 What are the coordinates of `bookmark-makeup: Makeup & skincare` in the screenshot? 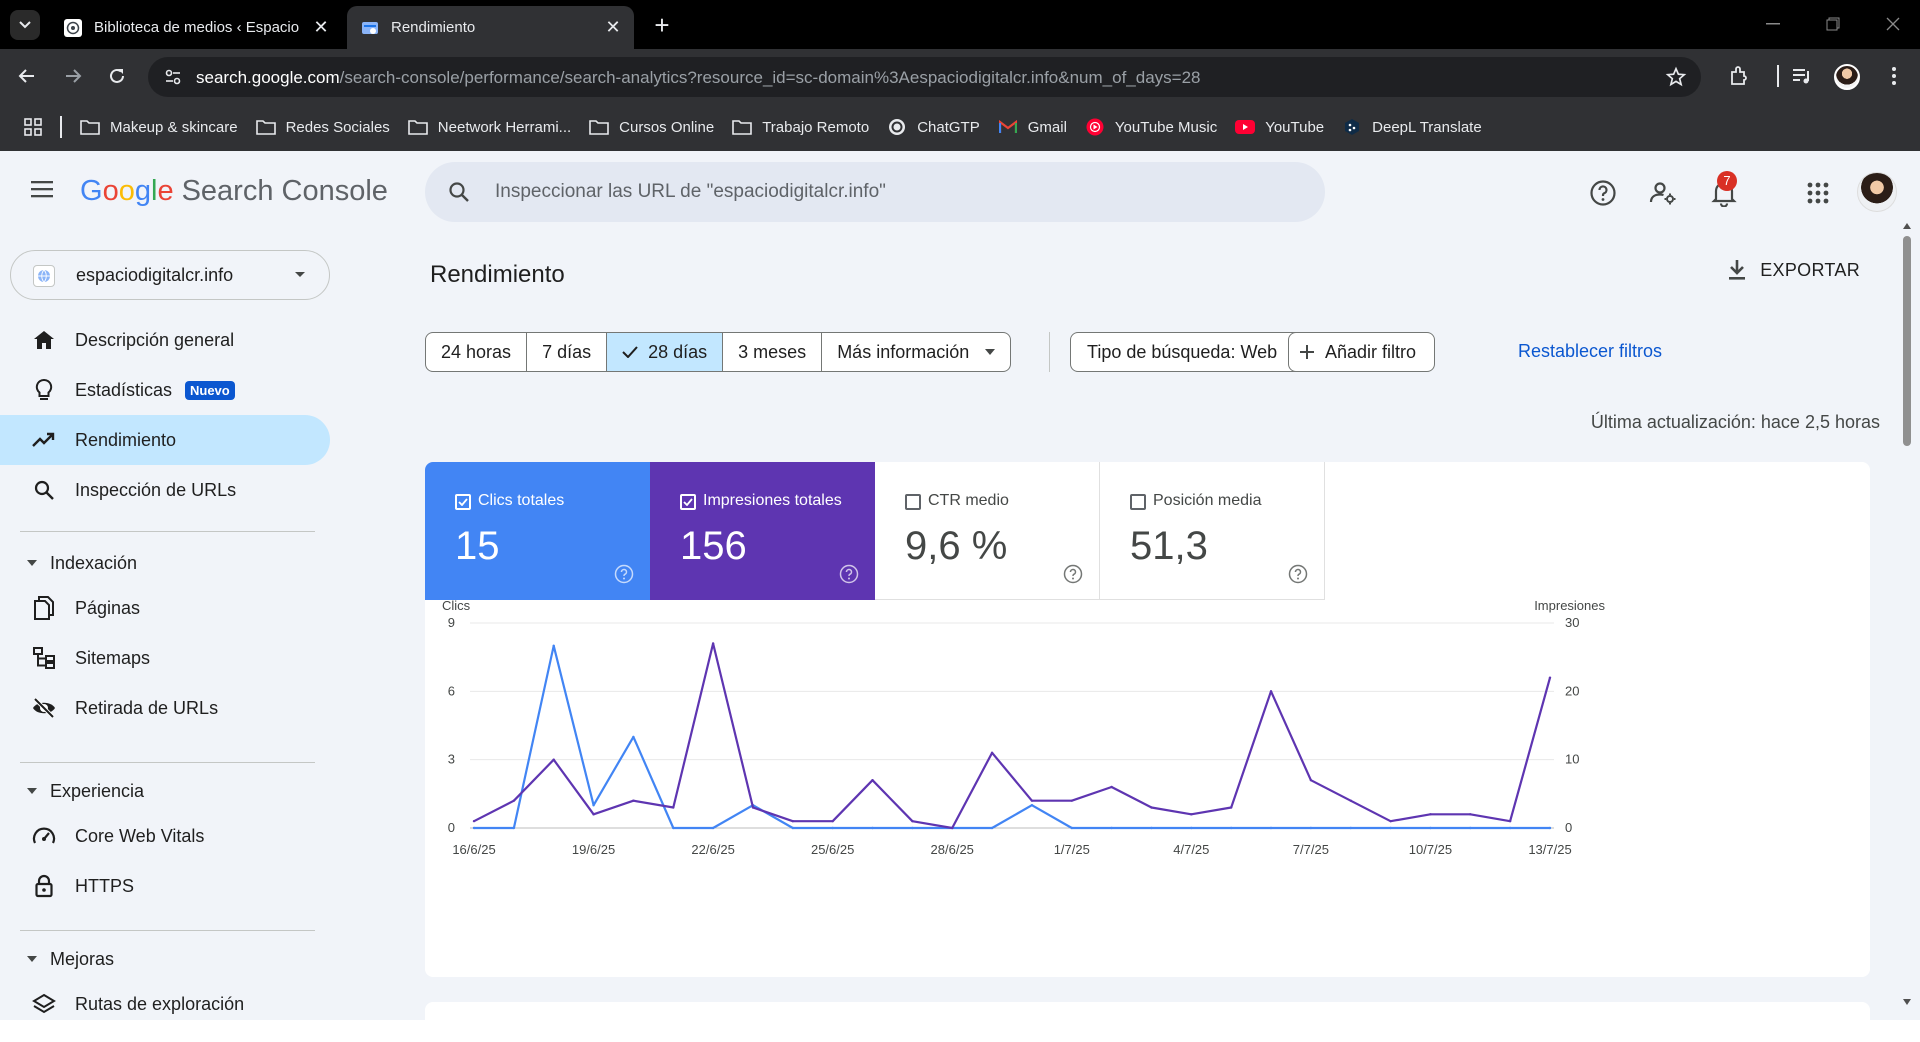 It's located at (159, 127).